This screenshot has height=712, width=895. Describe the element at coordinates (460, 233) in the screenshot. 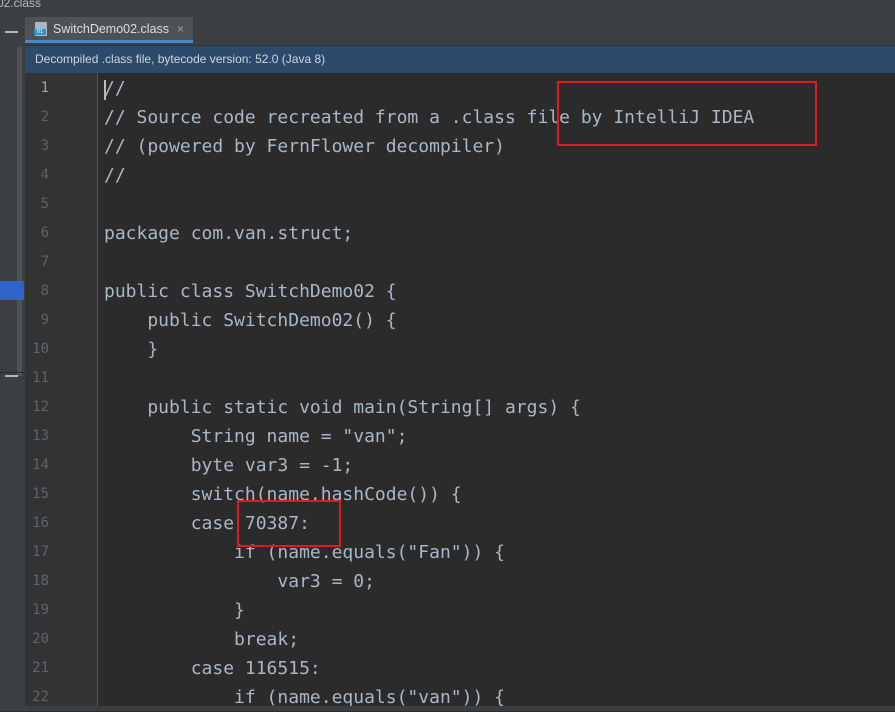

I see `code-line: 6 package com.van.struct;` at that location.